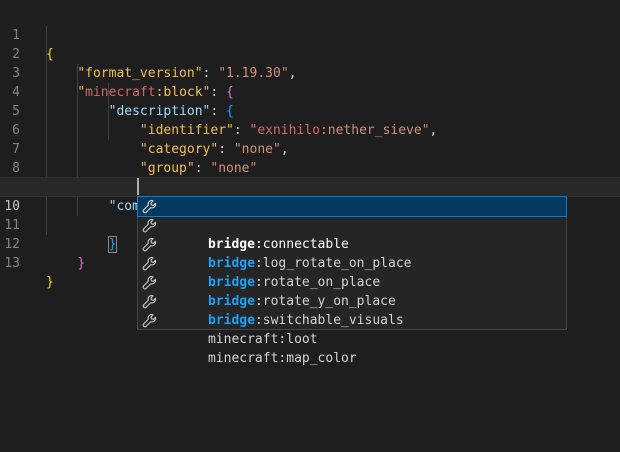 Image resolution: width=620 pixels, height=452 pixels. I want to click on code-line: 1 {, so click(310, 34).